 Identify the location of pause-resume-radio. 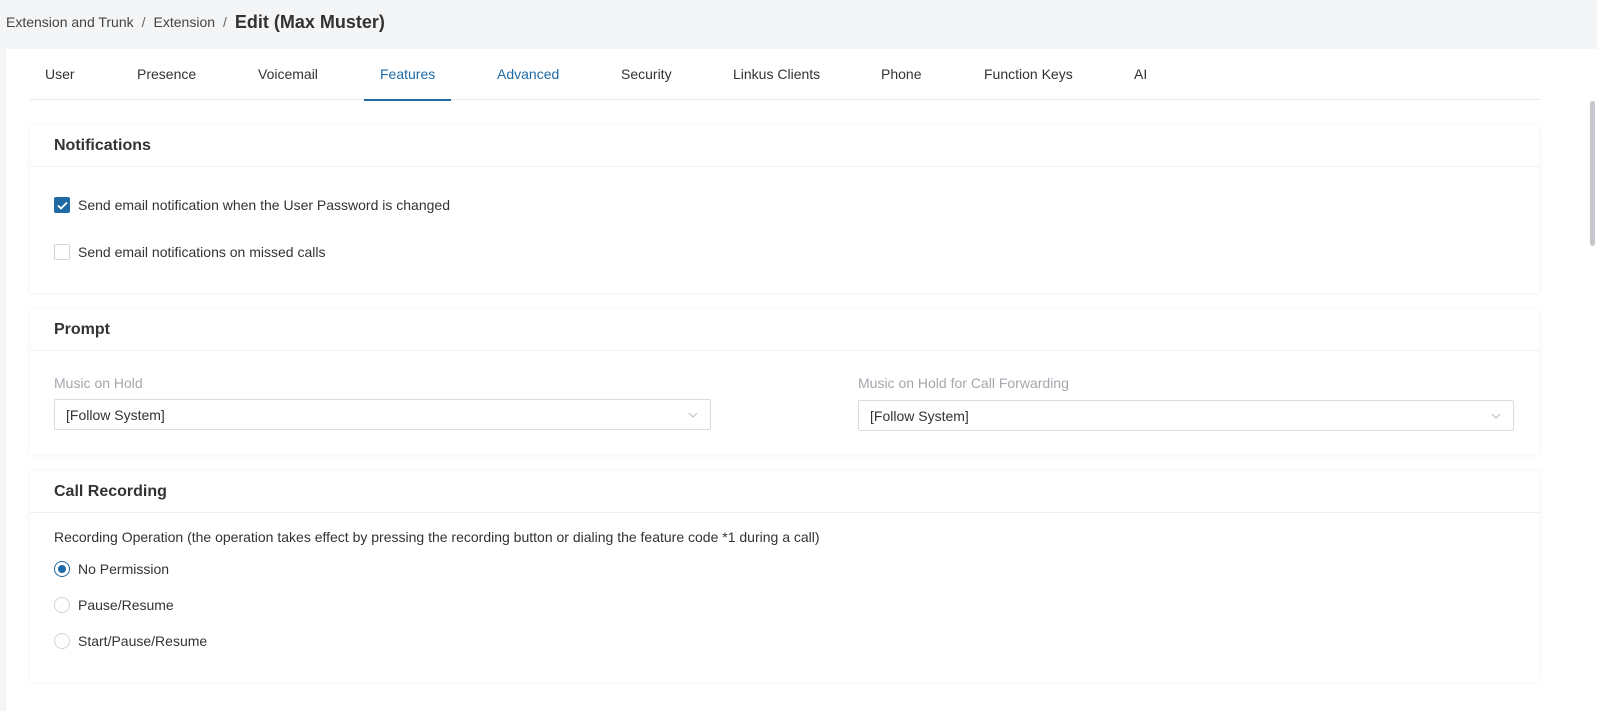
(62, 605).